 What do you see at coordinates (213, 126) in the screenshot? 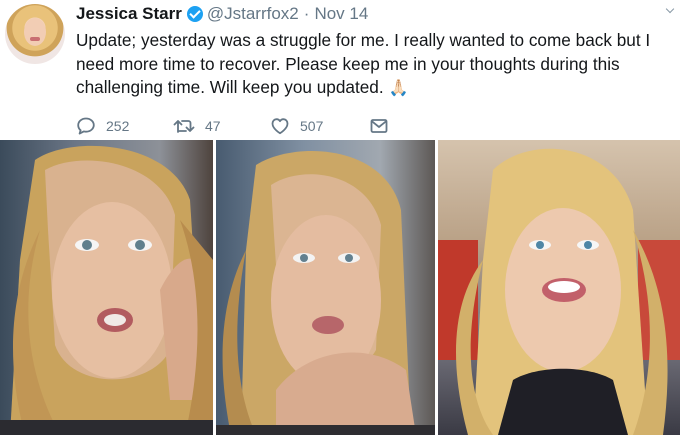
I see `retweet-count: 47` at bounding box center [213, 126].